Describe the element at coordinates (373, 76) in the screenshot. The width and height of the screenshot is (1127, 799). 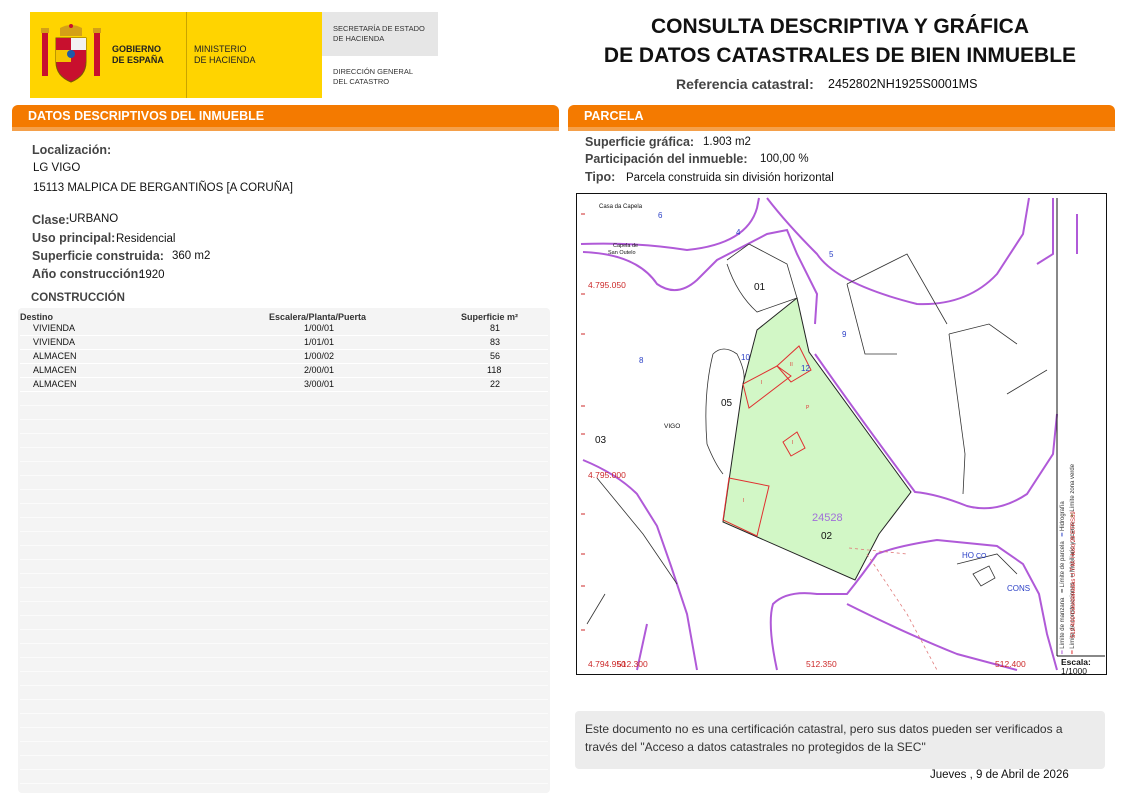
I see `direccion-text: DIRECCIÓN GENERAL DEL CATASTRO` at that location.